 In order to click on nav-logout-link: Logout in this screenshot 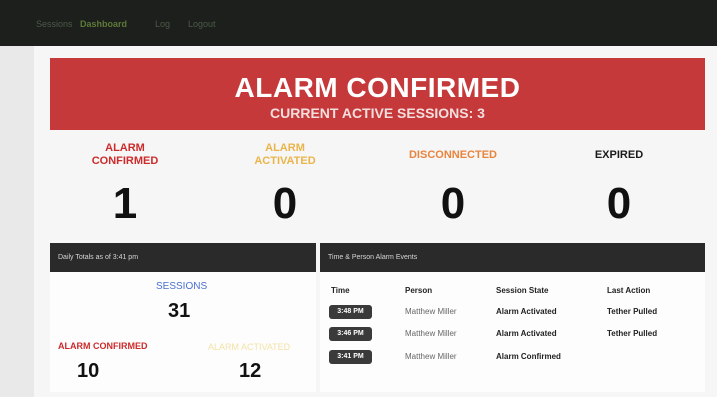, I will do `click(202, 24)`.